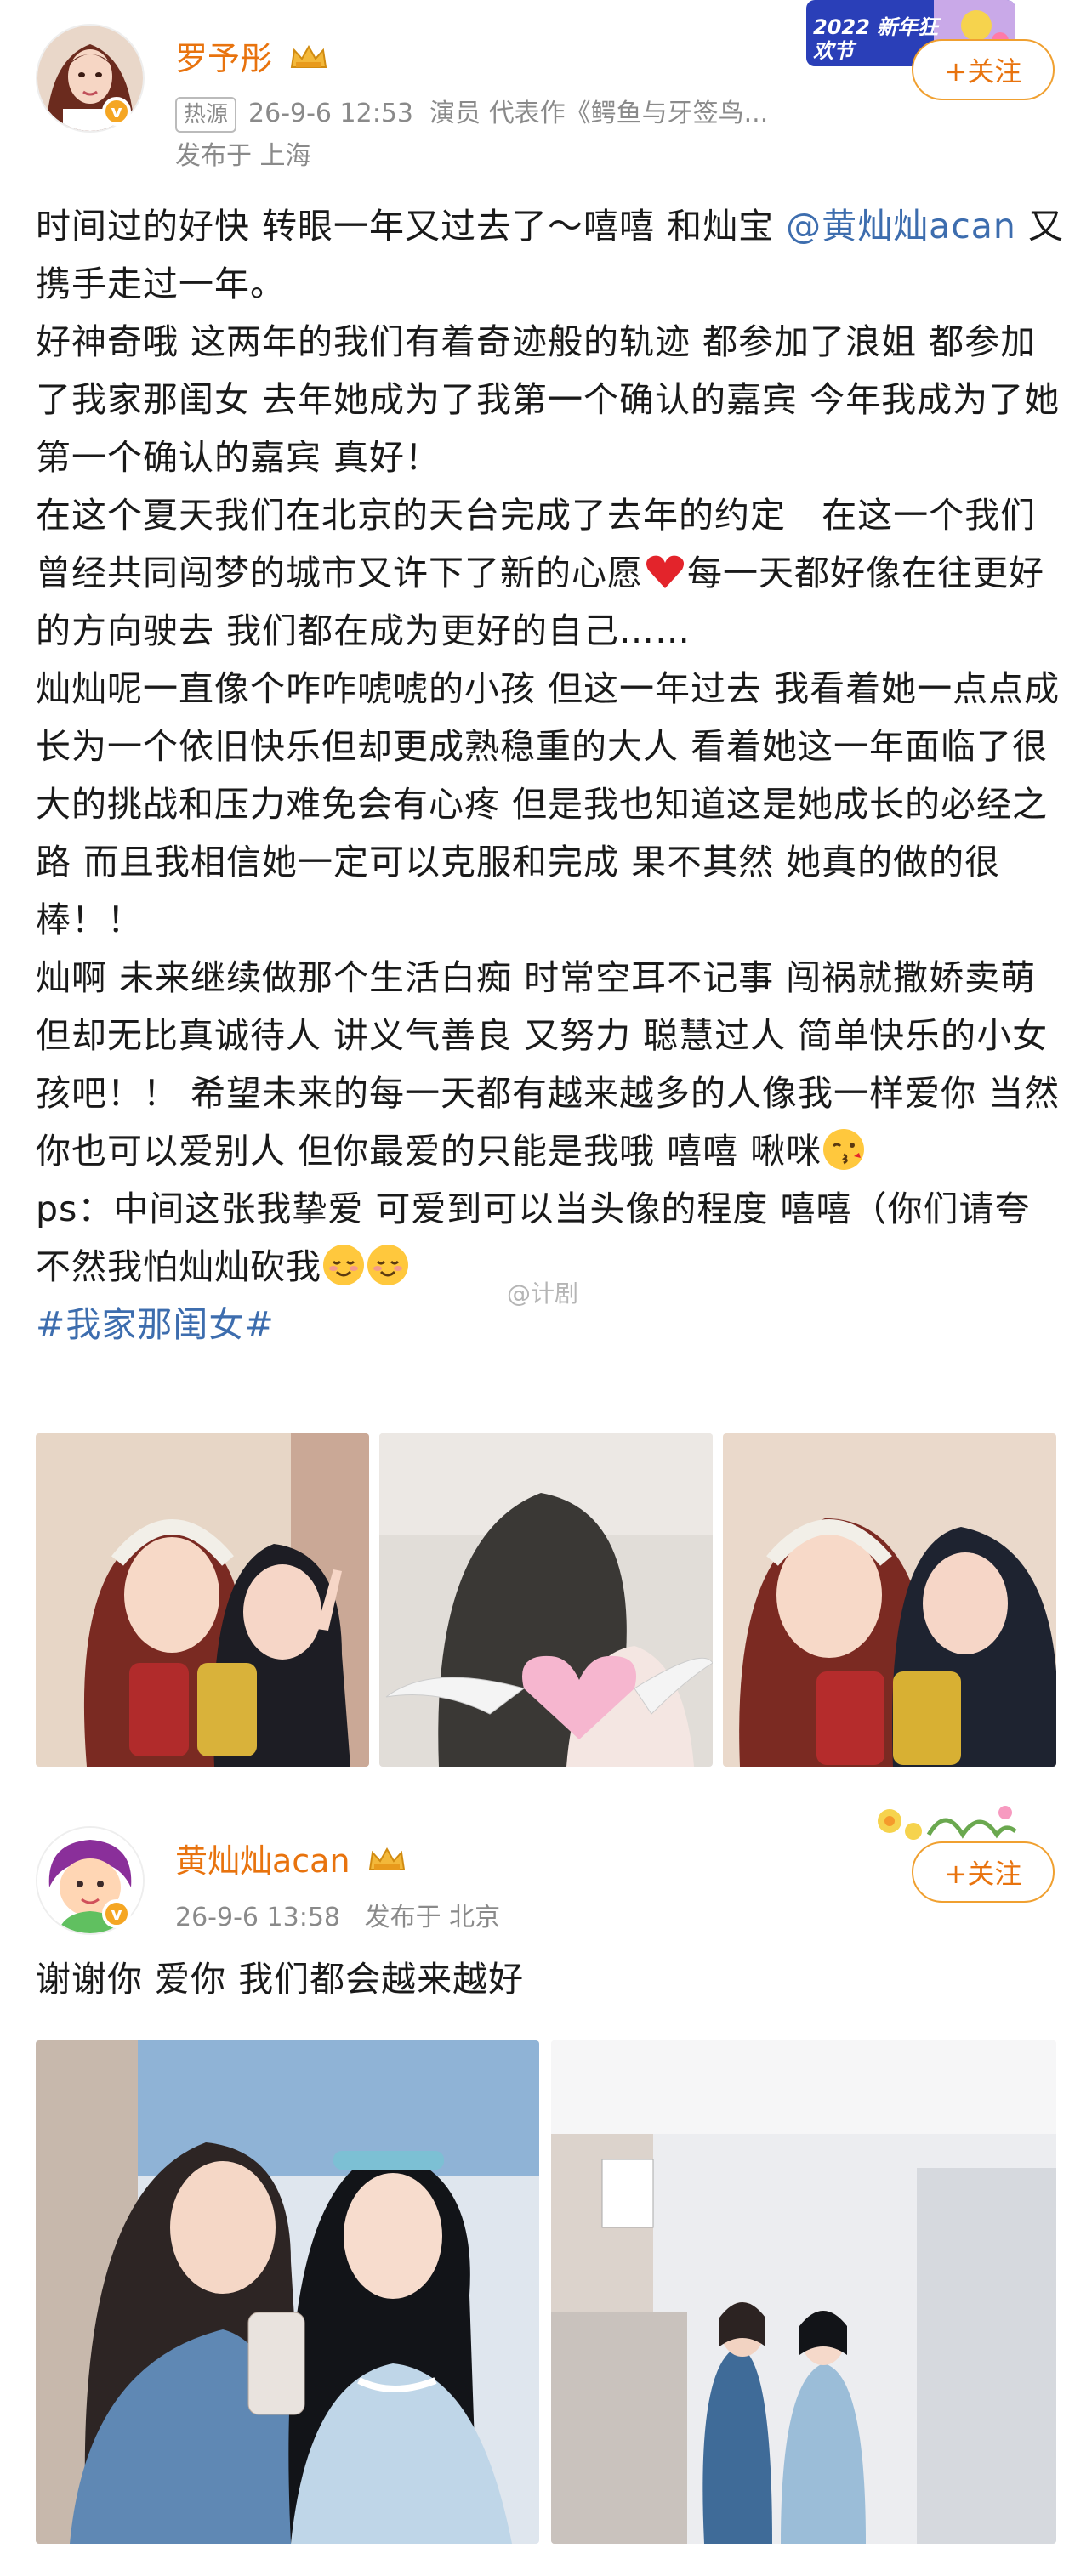 The image size is (1092, 2576). Describe the element at coordinates (262, 1861) in the screenshot. I see `username-text: 黄灿灿acan` at that location.